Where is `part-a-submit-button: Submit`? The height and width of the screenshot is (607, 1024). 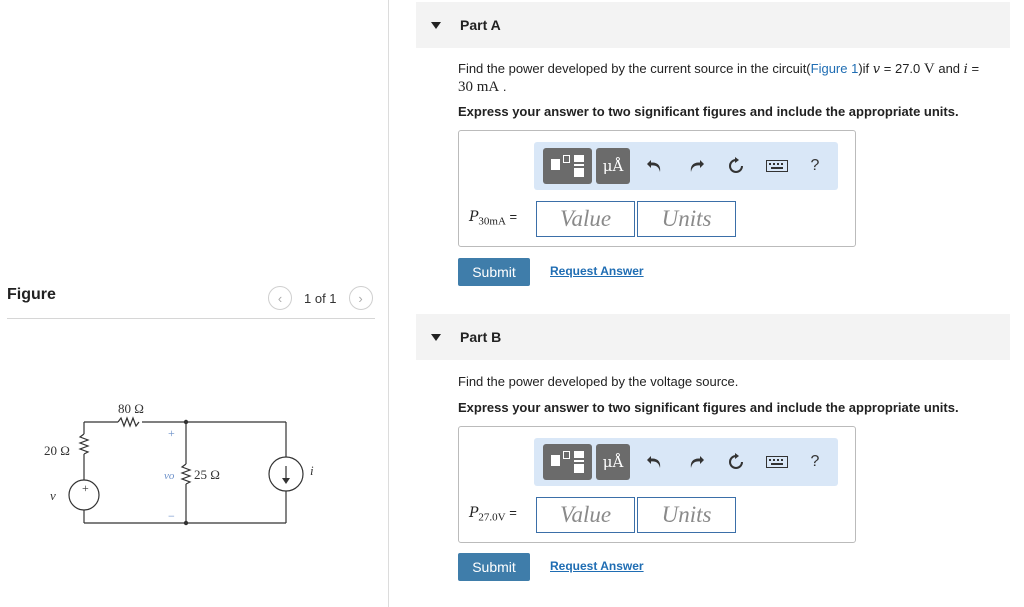
part-a-submit-button: Submit is located at coordinates (494, 272).